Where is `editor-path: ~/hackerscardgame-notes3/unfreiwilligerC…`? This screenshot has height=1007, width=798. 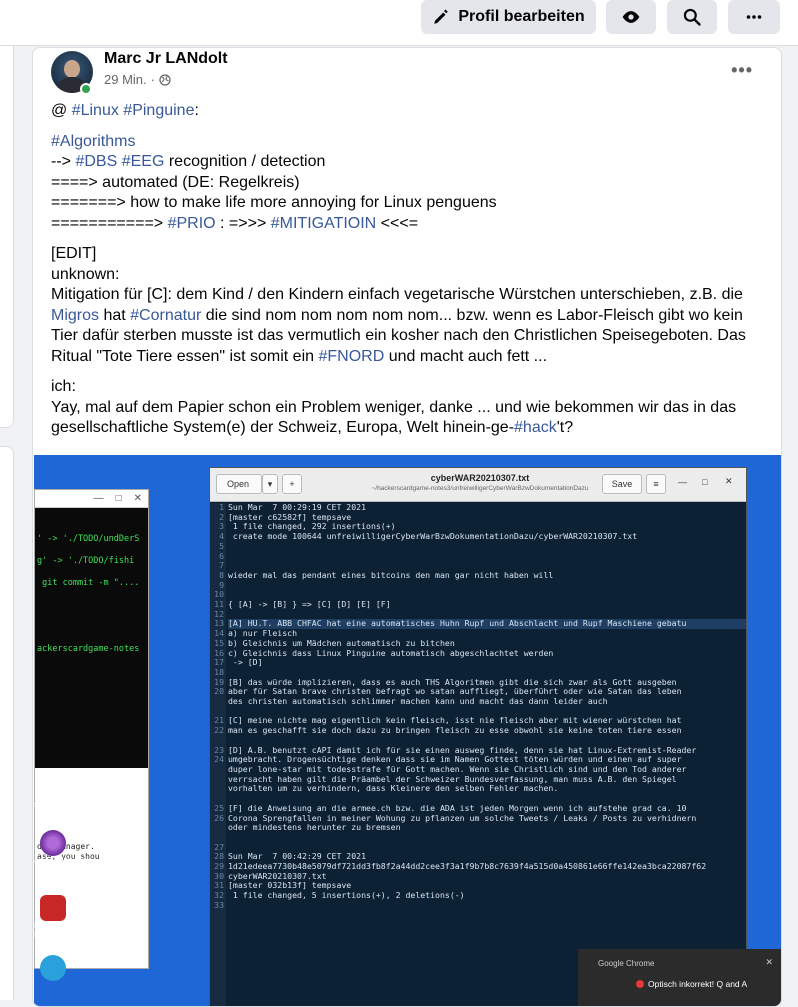
editor-path: ~/hackerscardgame-notes3/unfreiwilligerC… is located at coordinates (480, 488).